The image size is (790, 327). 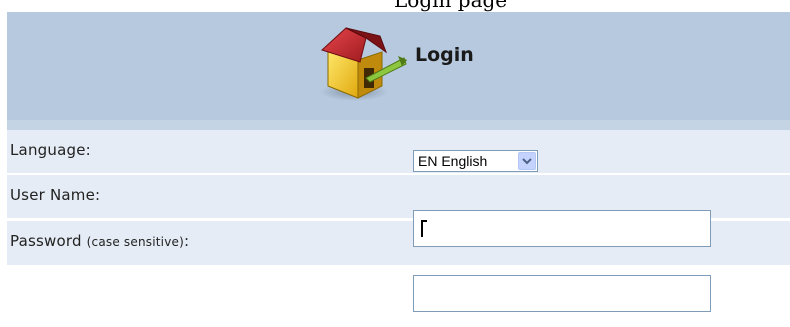 What do you see at coordinates (363, 64) in the screenshot?
I see `house-login-icon` at bounding box center [363, 64].